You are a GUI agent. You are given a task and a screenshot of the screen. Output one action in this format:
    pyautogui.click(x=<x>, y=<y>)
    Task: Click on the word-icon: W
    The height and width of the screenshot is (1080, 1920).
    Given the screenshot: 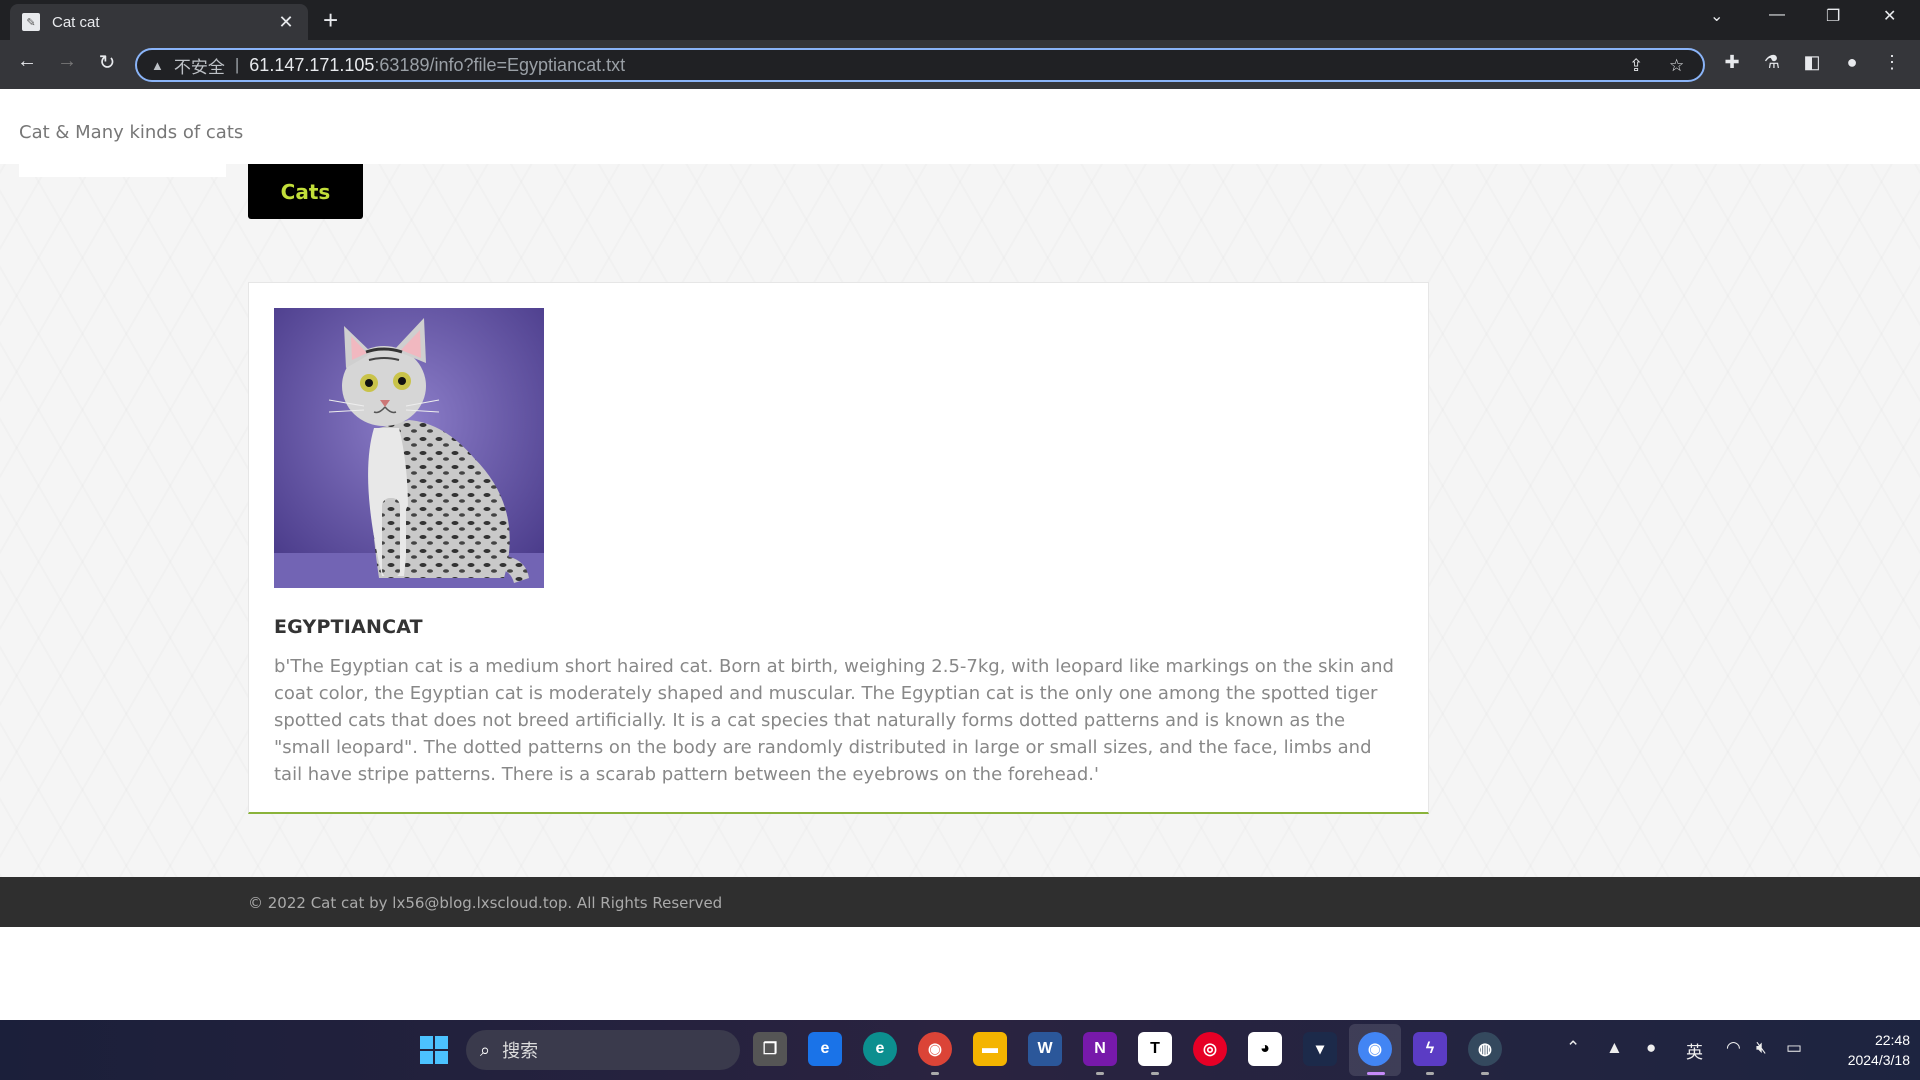 What is the action you would take?
    pyautogui.click(x=1045, y=1049)
    